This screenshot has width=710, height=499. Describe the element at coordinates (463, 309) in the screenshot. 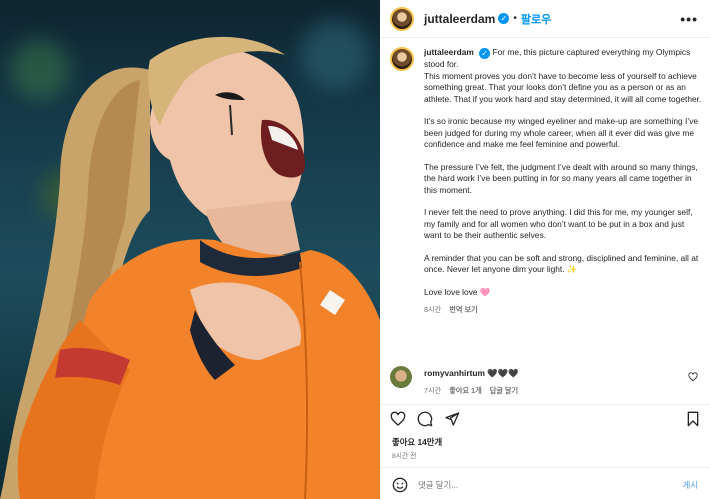

I see `translate-button: 번역 보기` at that location.